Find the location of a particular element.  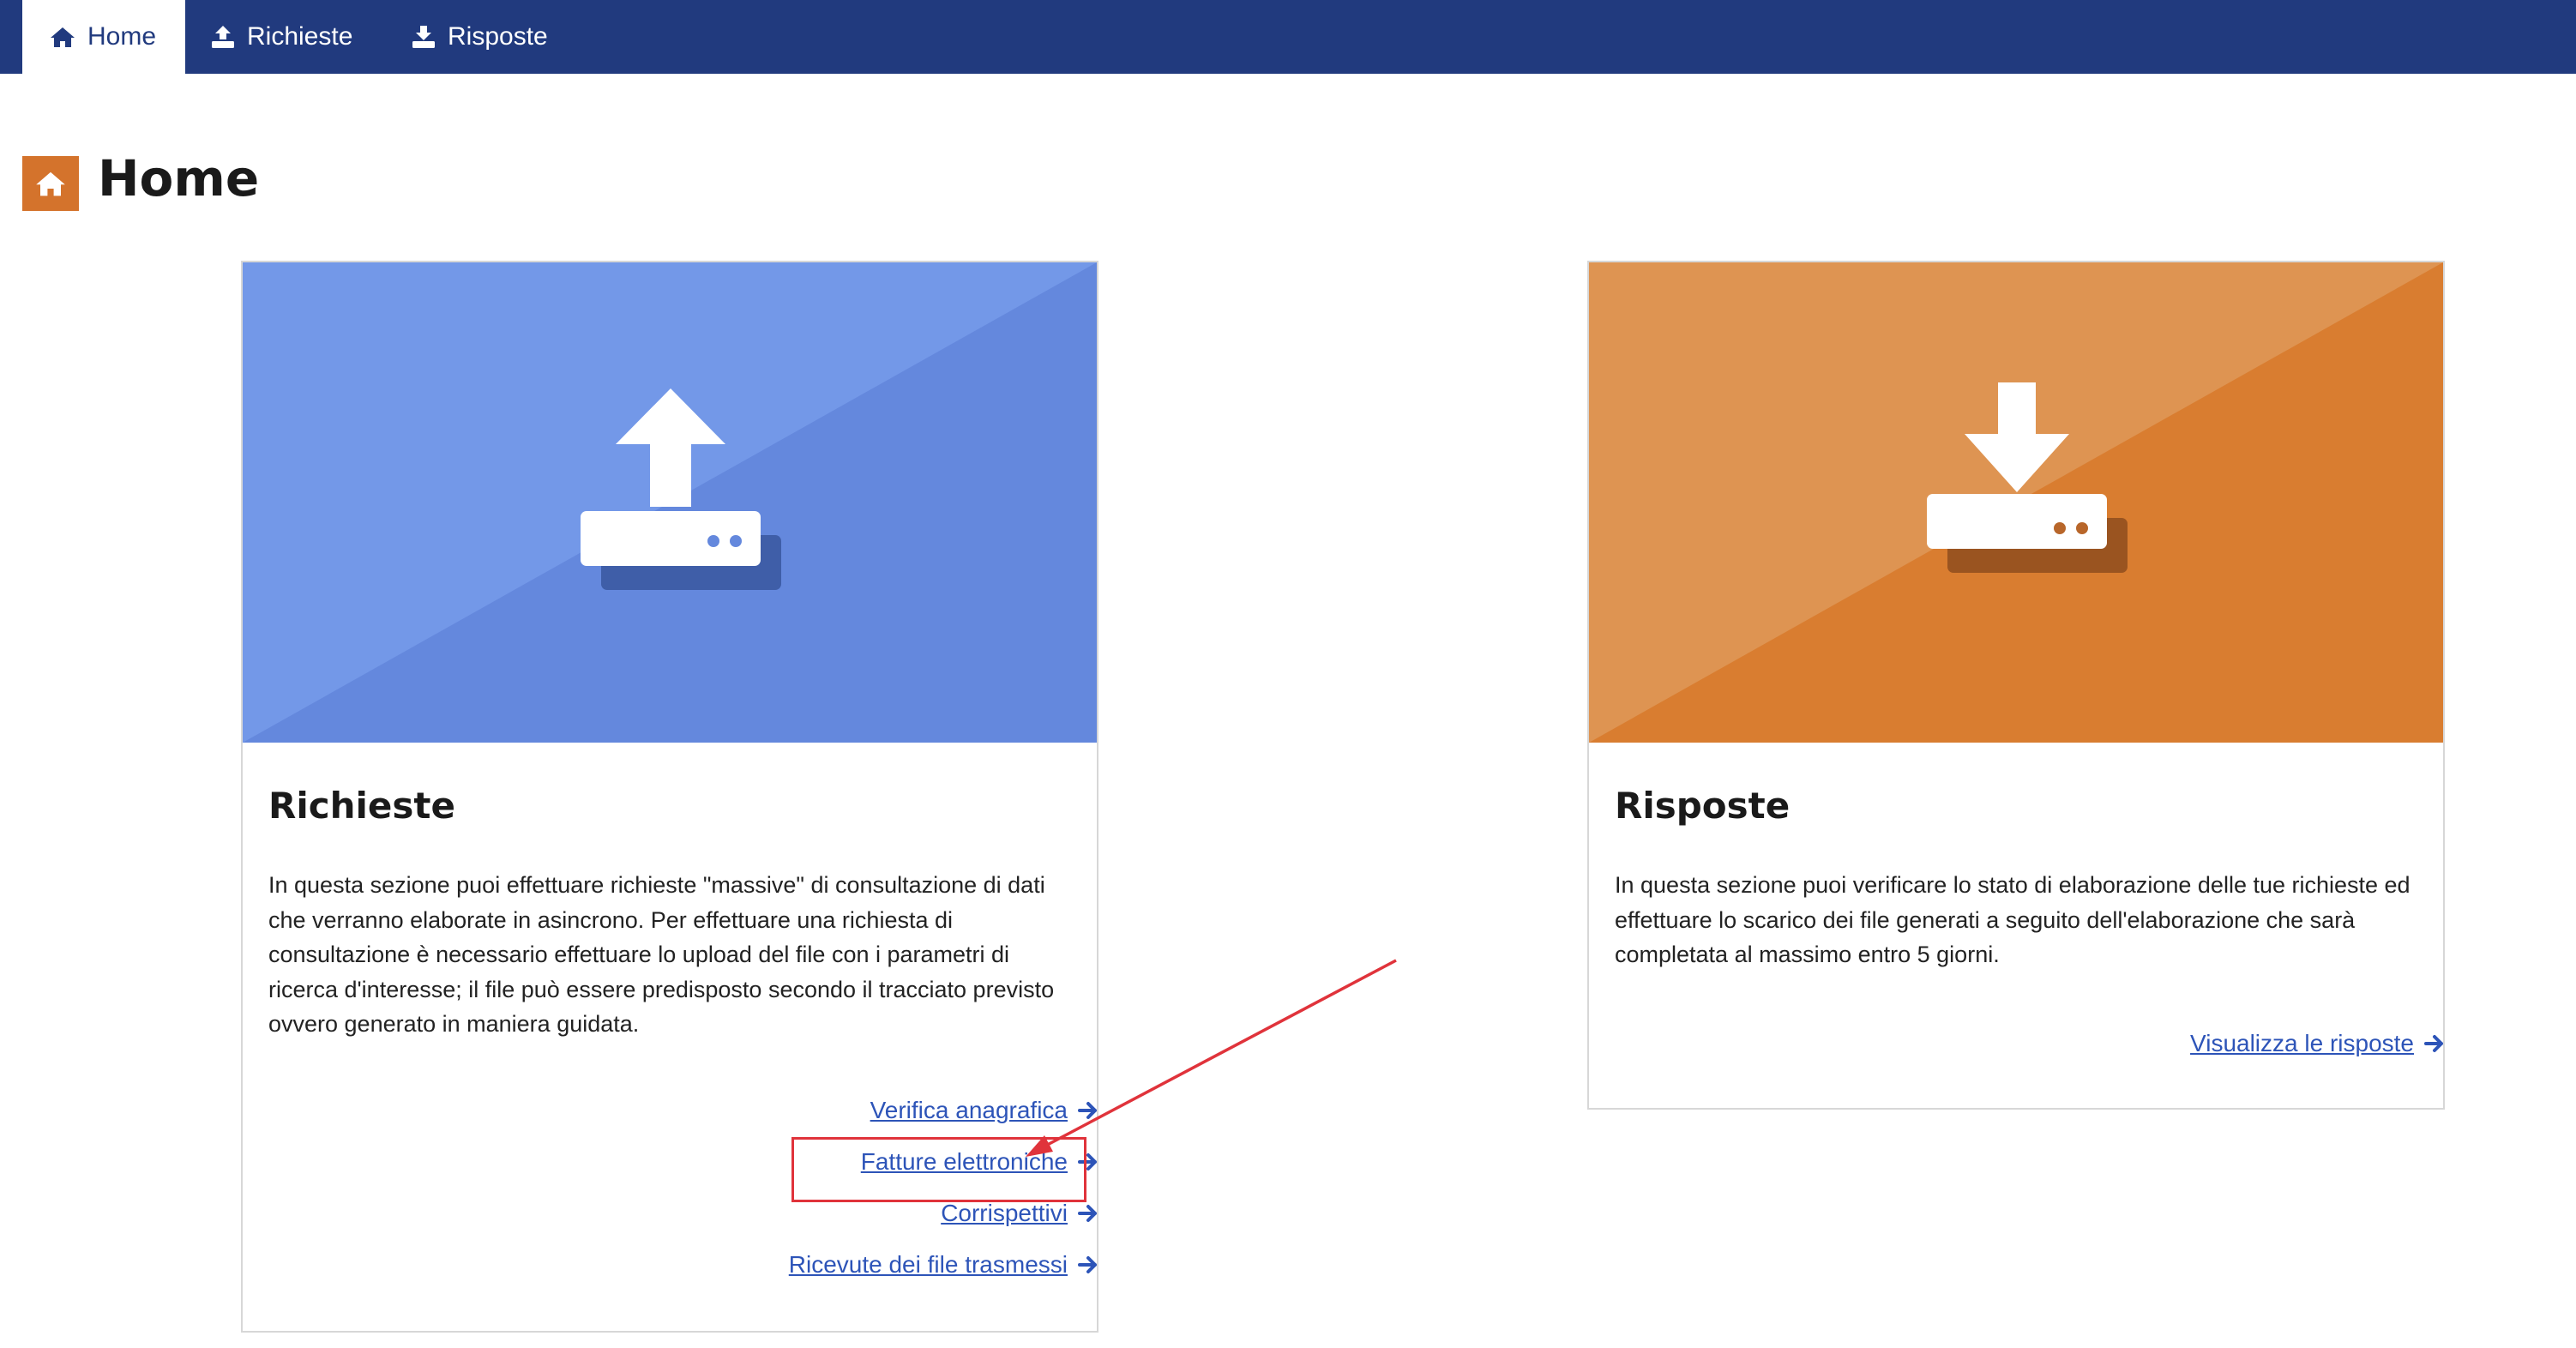

upload-icon is located at coordinates (223, 37).